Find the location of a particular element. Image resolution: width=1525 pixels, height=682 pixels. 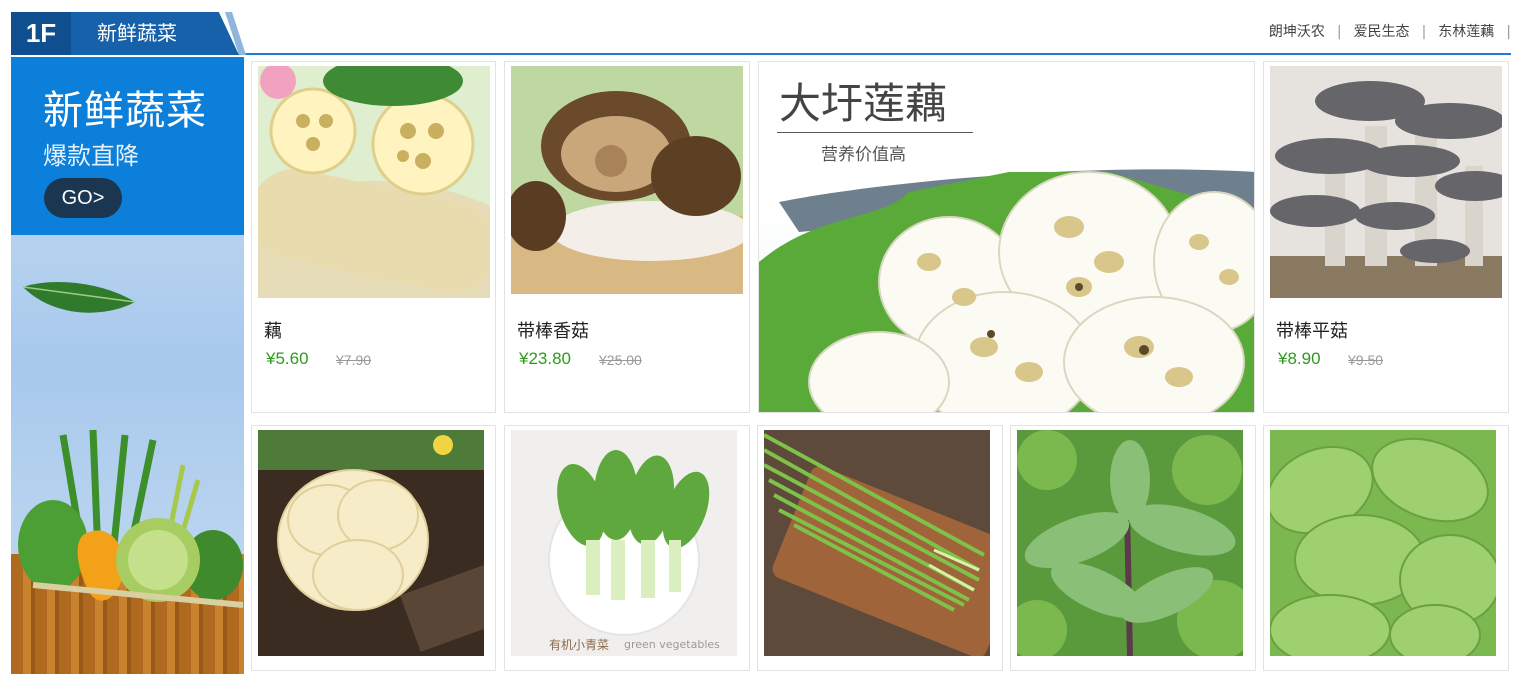

product-card: 有机小青菜 green vegetables is located at coordinates (627, 548).